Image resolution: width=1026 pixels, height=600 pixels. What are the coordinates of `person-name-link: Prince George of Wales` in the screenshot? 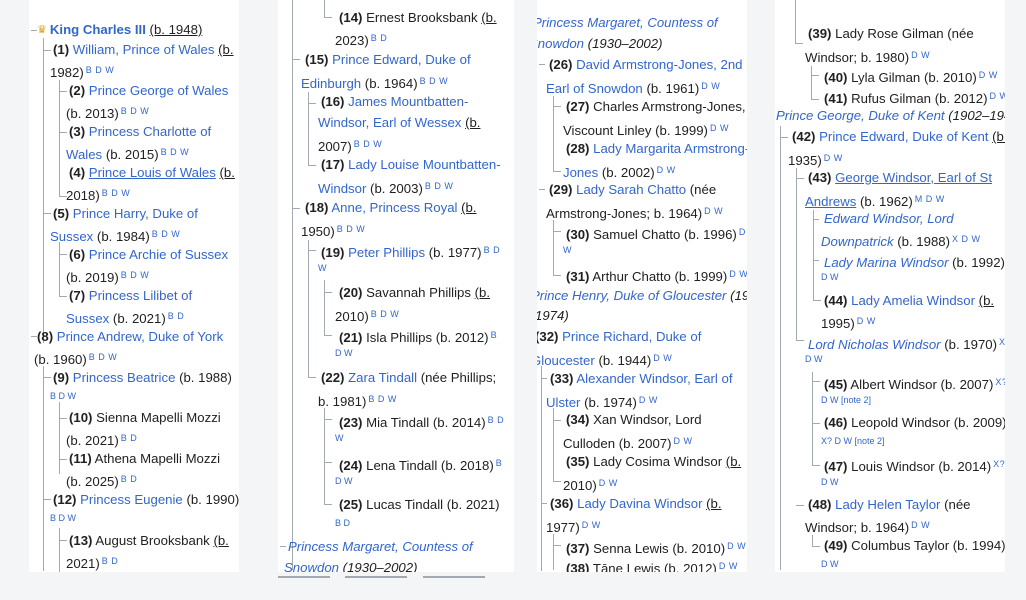 It's located at (159, 90).